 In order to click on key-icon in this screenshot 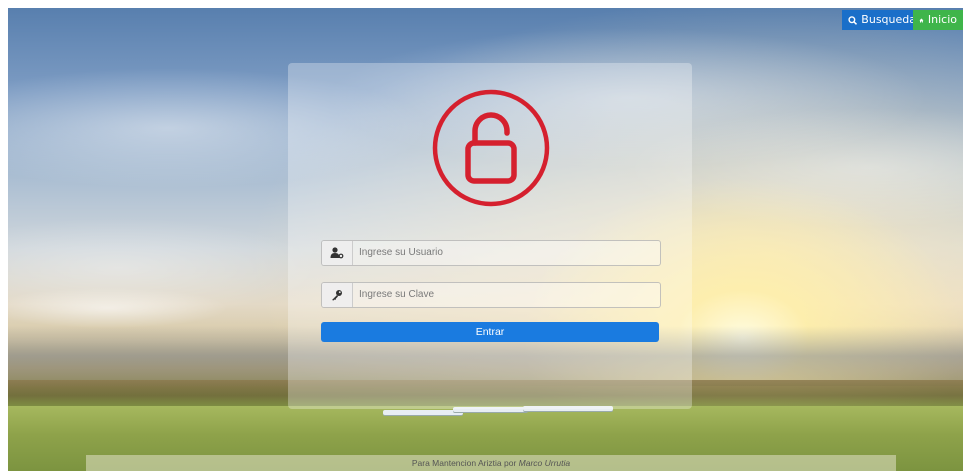, I will do `click(337, 295)`.